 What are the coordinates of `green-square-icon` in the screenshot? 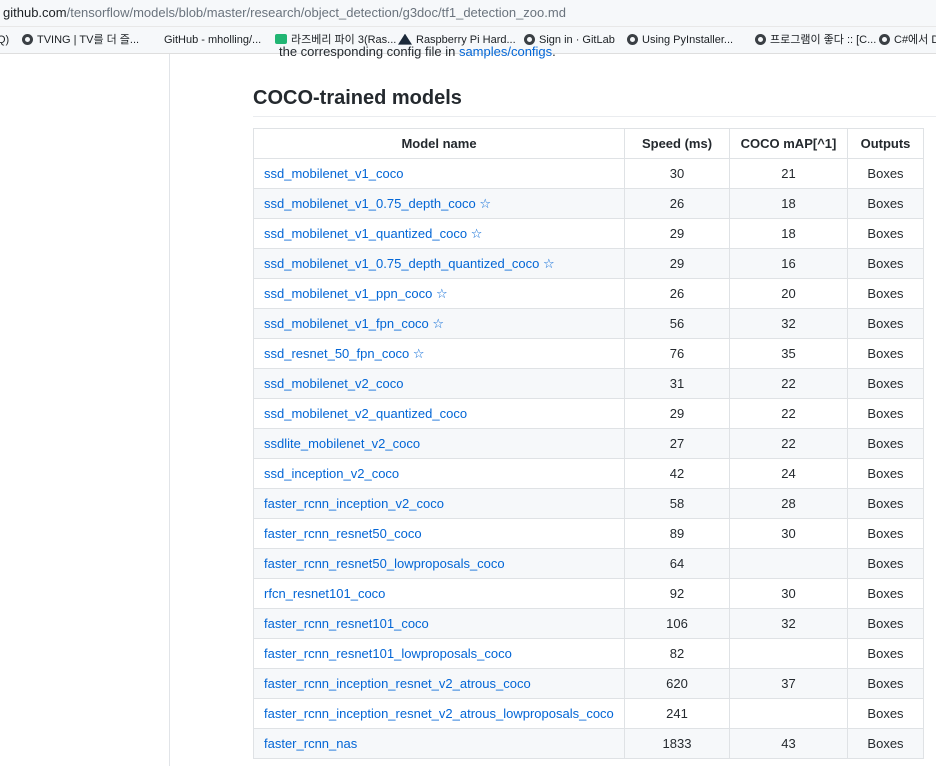 It's located at (281, 39).